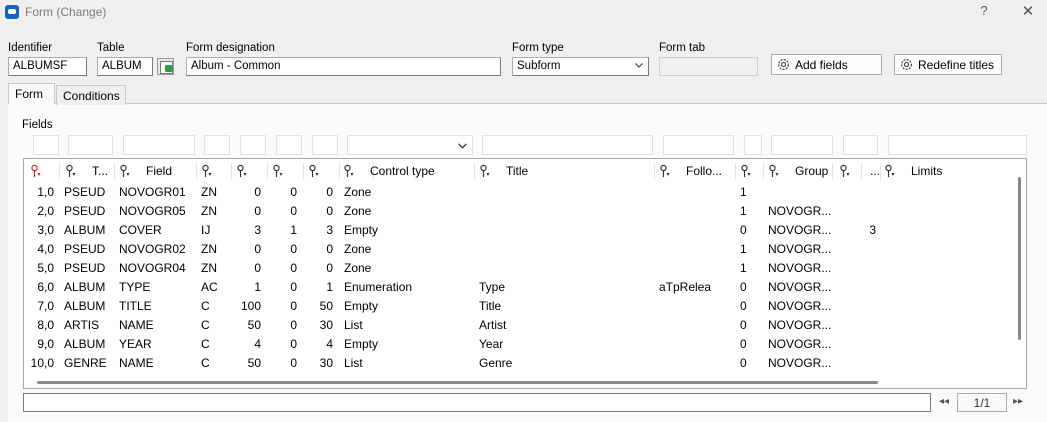  I want to click on table-field: ALBUM, so click(125, 66).